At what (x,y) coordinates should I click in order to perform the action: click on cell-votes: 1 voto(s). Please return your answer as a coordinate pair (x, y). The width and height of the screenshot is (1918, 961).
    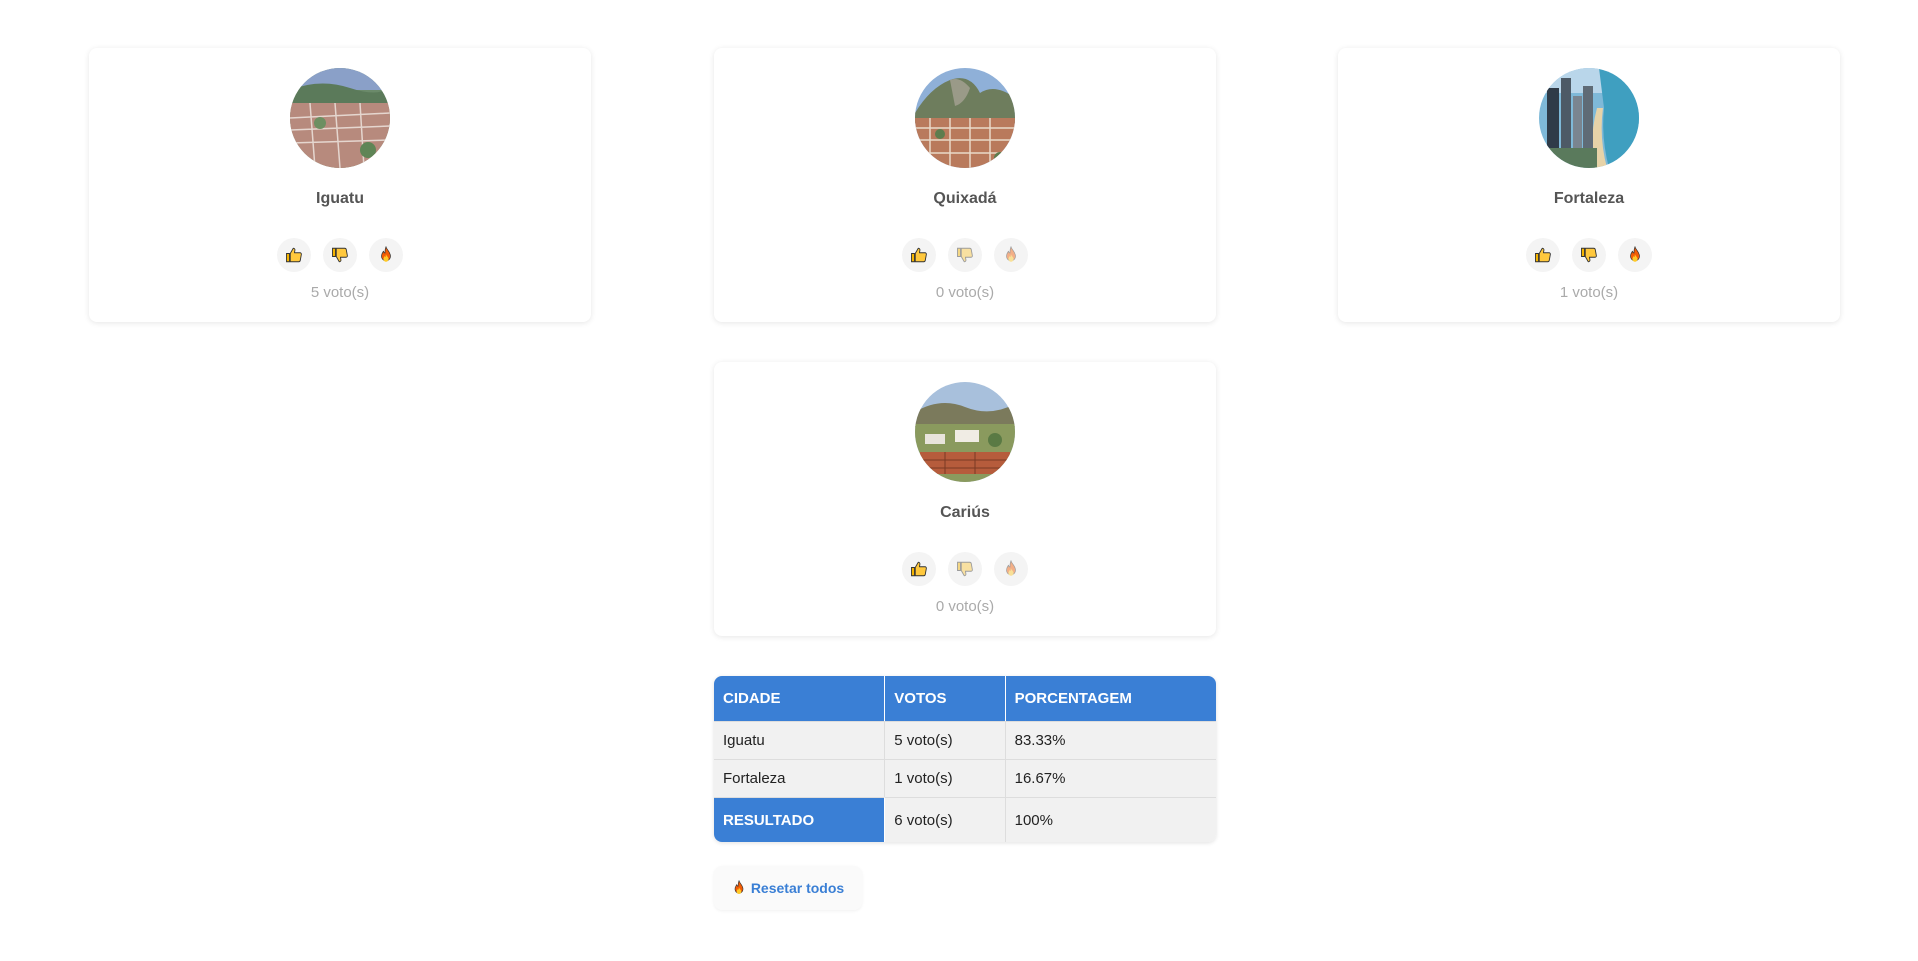
    Looking at the image, I should click on (945, 778).